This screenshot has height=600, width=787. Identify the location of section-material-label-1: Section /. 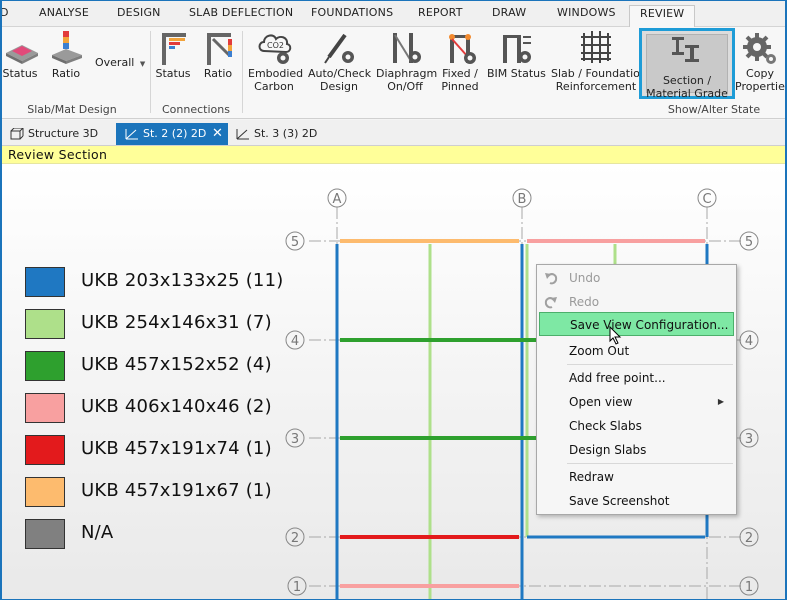
(687, 80).